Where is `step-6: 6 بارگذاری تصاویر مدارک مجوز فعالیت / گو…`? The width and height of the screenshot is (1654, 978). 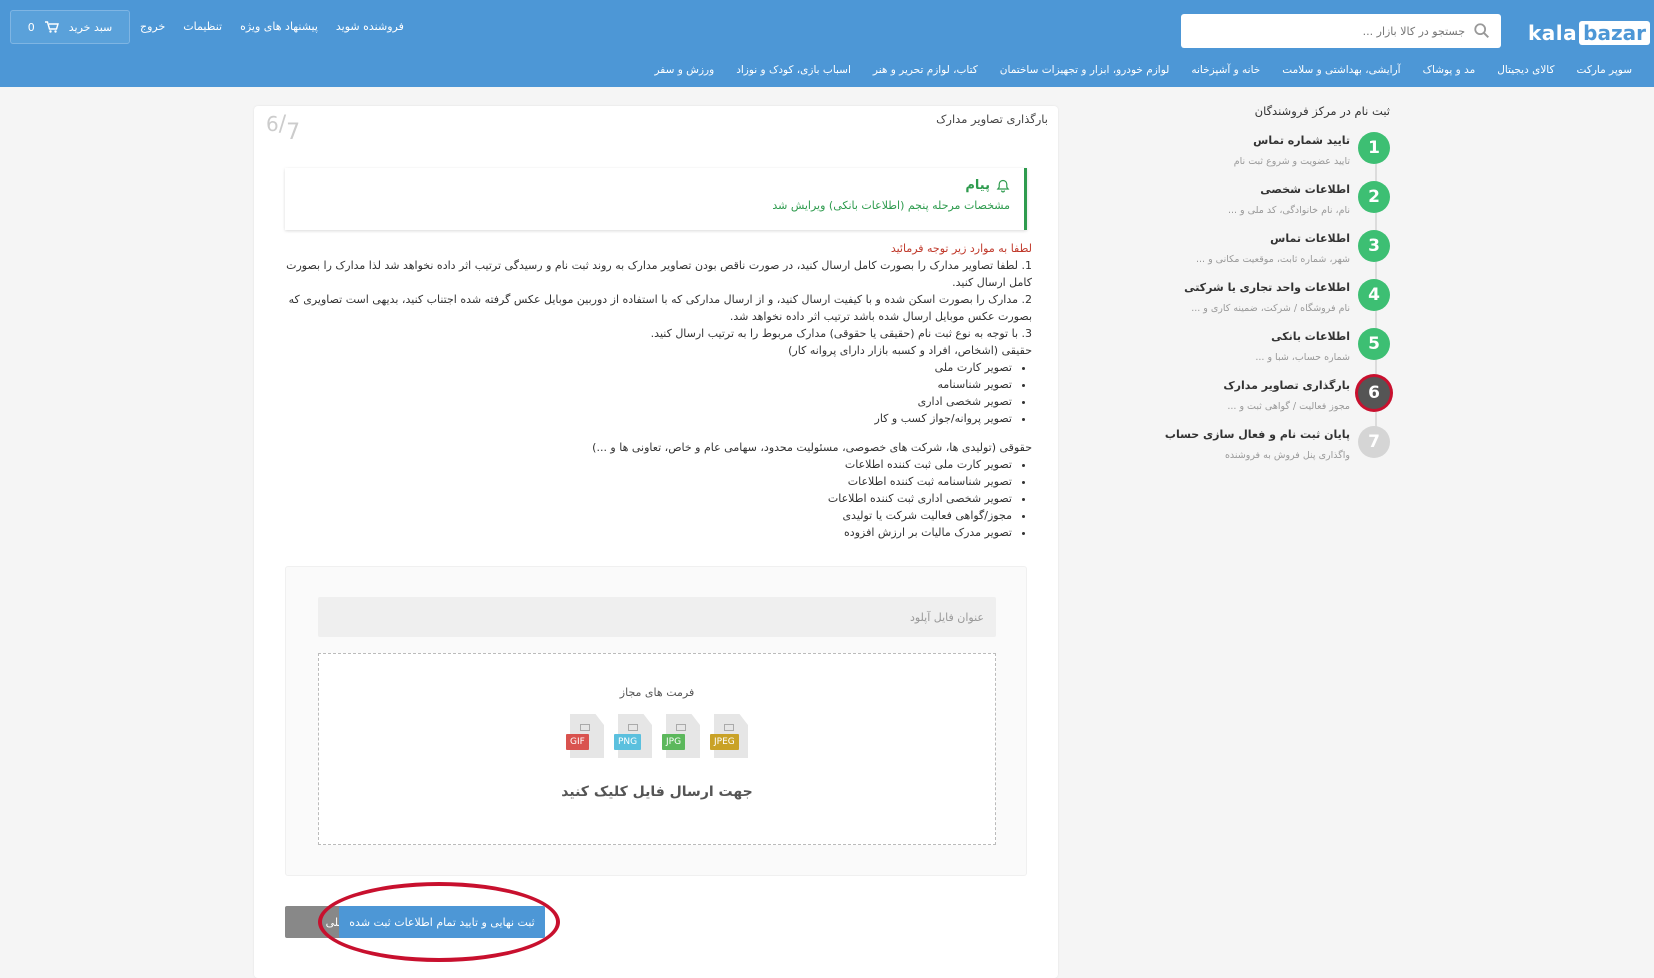
step-6: 6 بارگذاری تصاویر مدارک مجوز فعالیت / گو… is located at coordinates (1290, 400).